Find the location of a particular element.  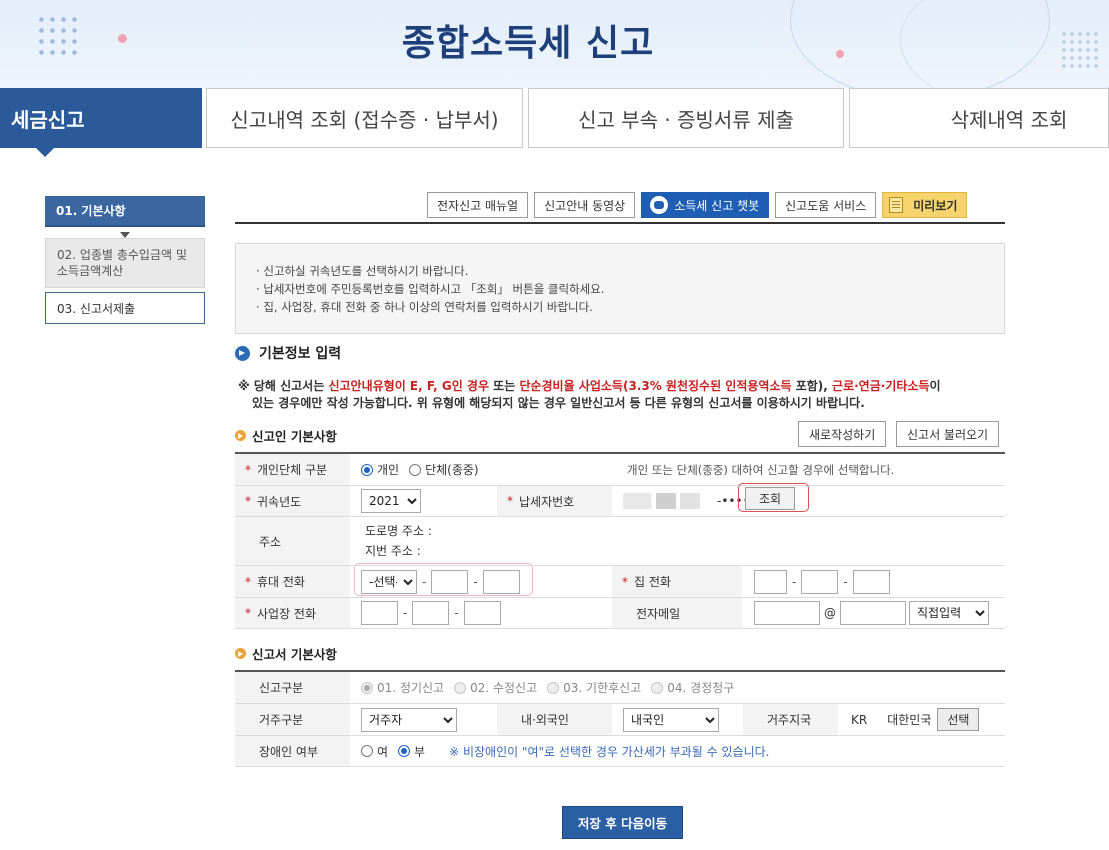

home-label: * 집 전화 is located at coordinates (677, 581).